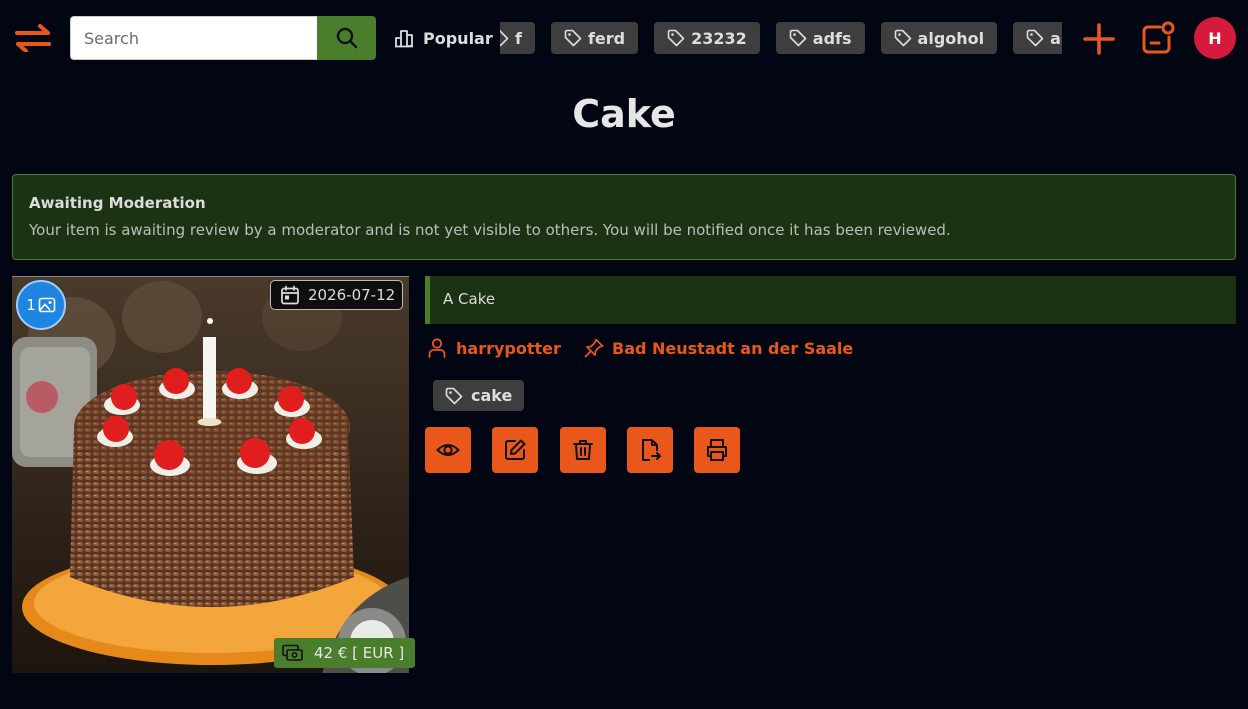  I want to click on popular-tag-chip: adfs, so click(820, 38).